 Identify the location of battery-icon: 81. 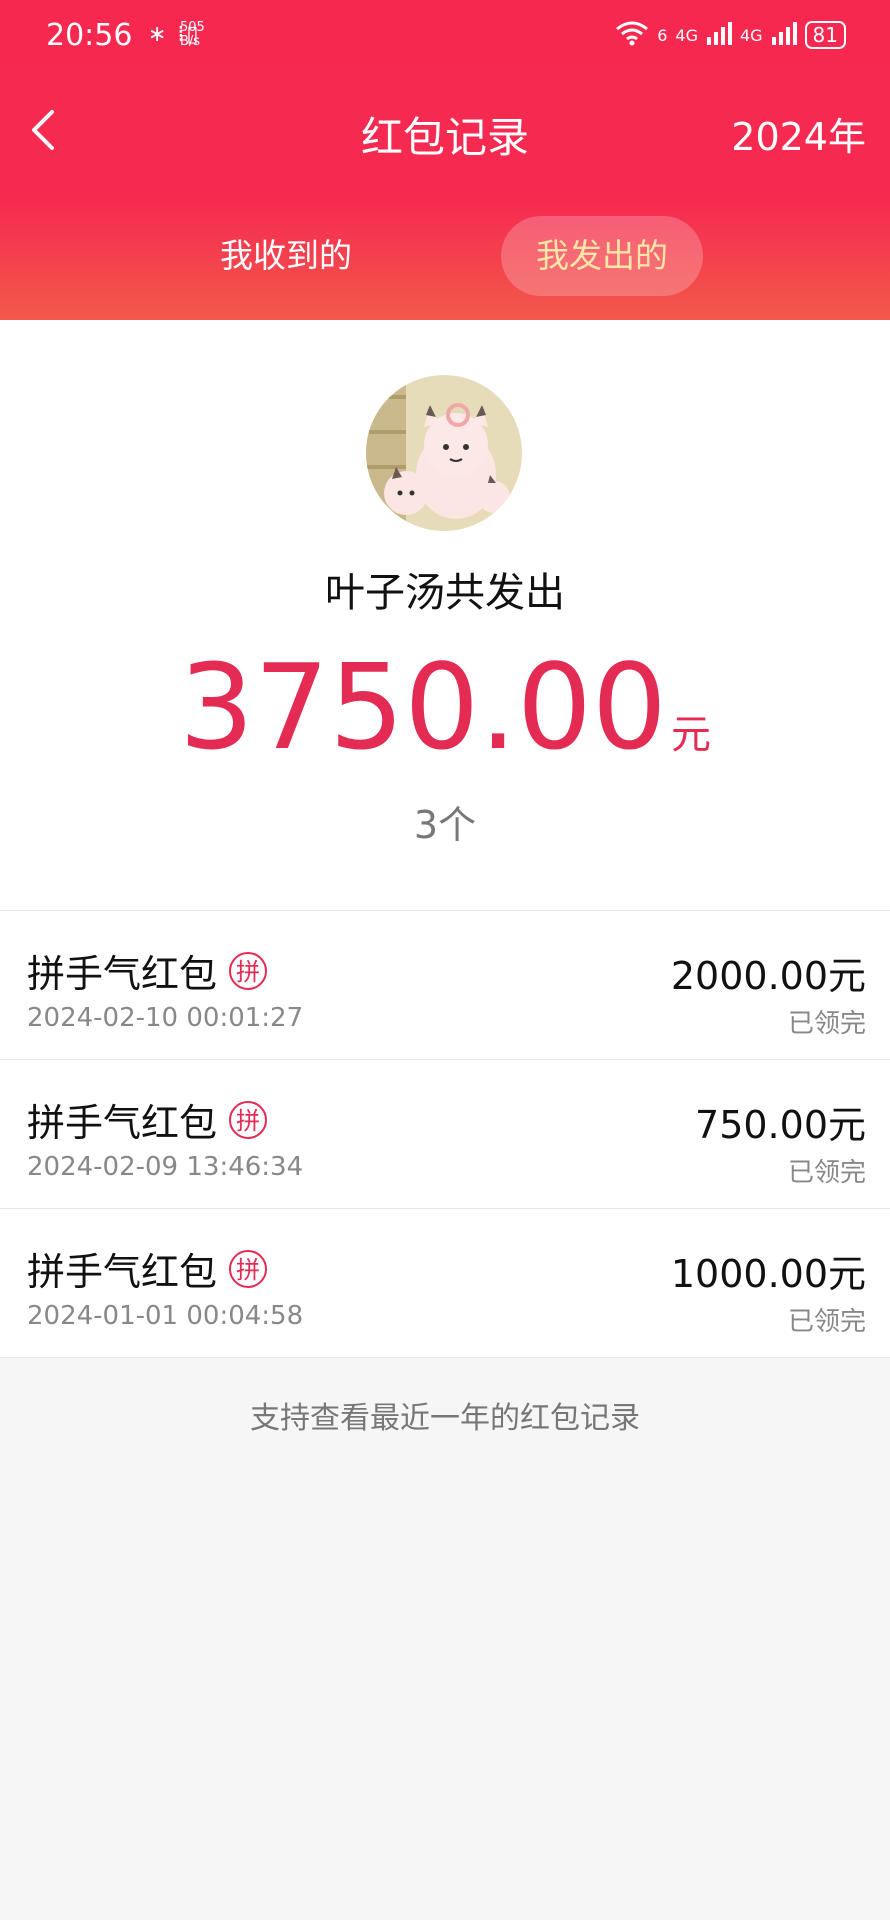
(825, 35).